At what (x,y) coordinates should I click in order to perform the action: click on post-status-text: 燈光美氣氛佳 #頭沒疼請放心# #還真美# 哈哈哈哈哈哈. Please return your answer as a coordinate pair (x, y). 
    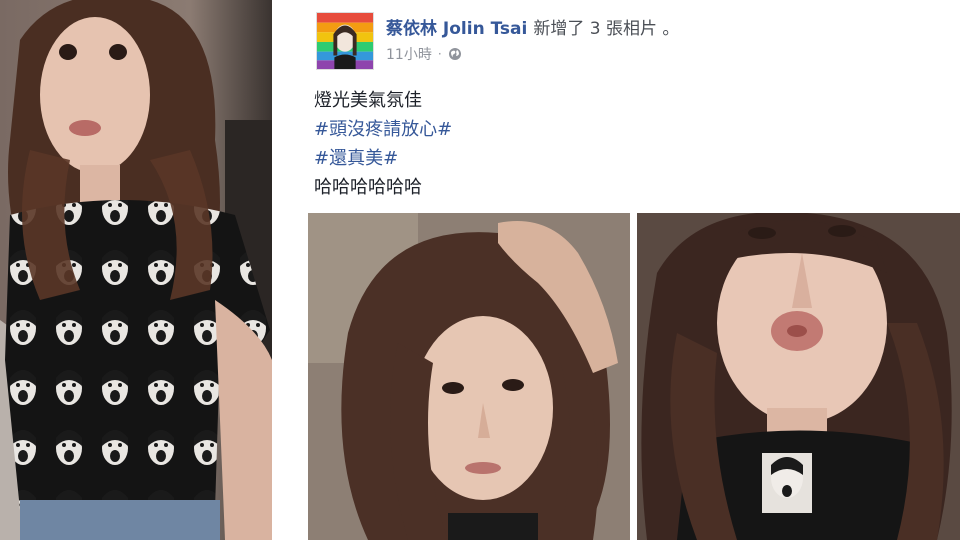
    Looking at the image, I should click on (383, 144).